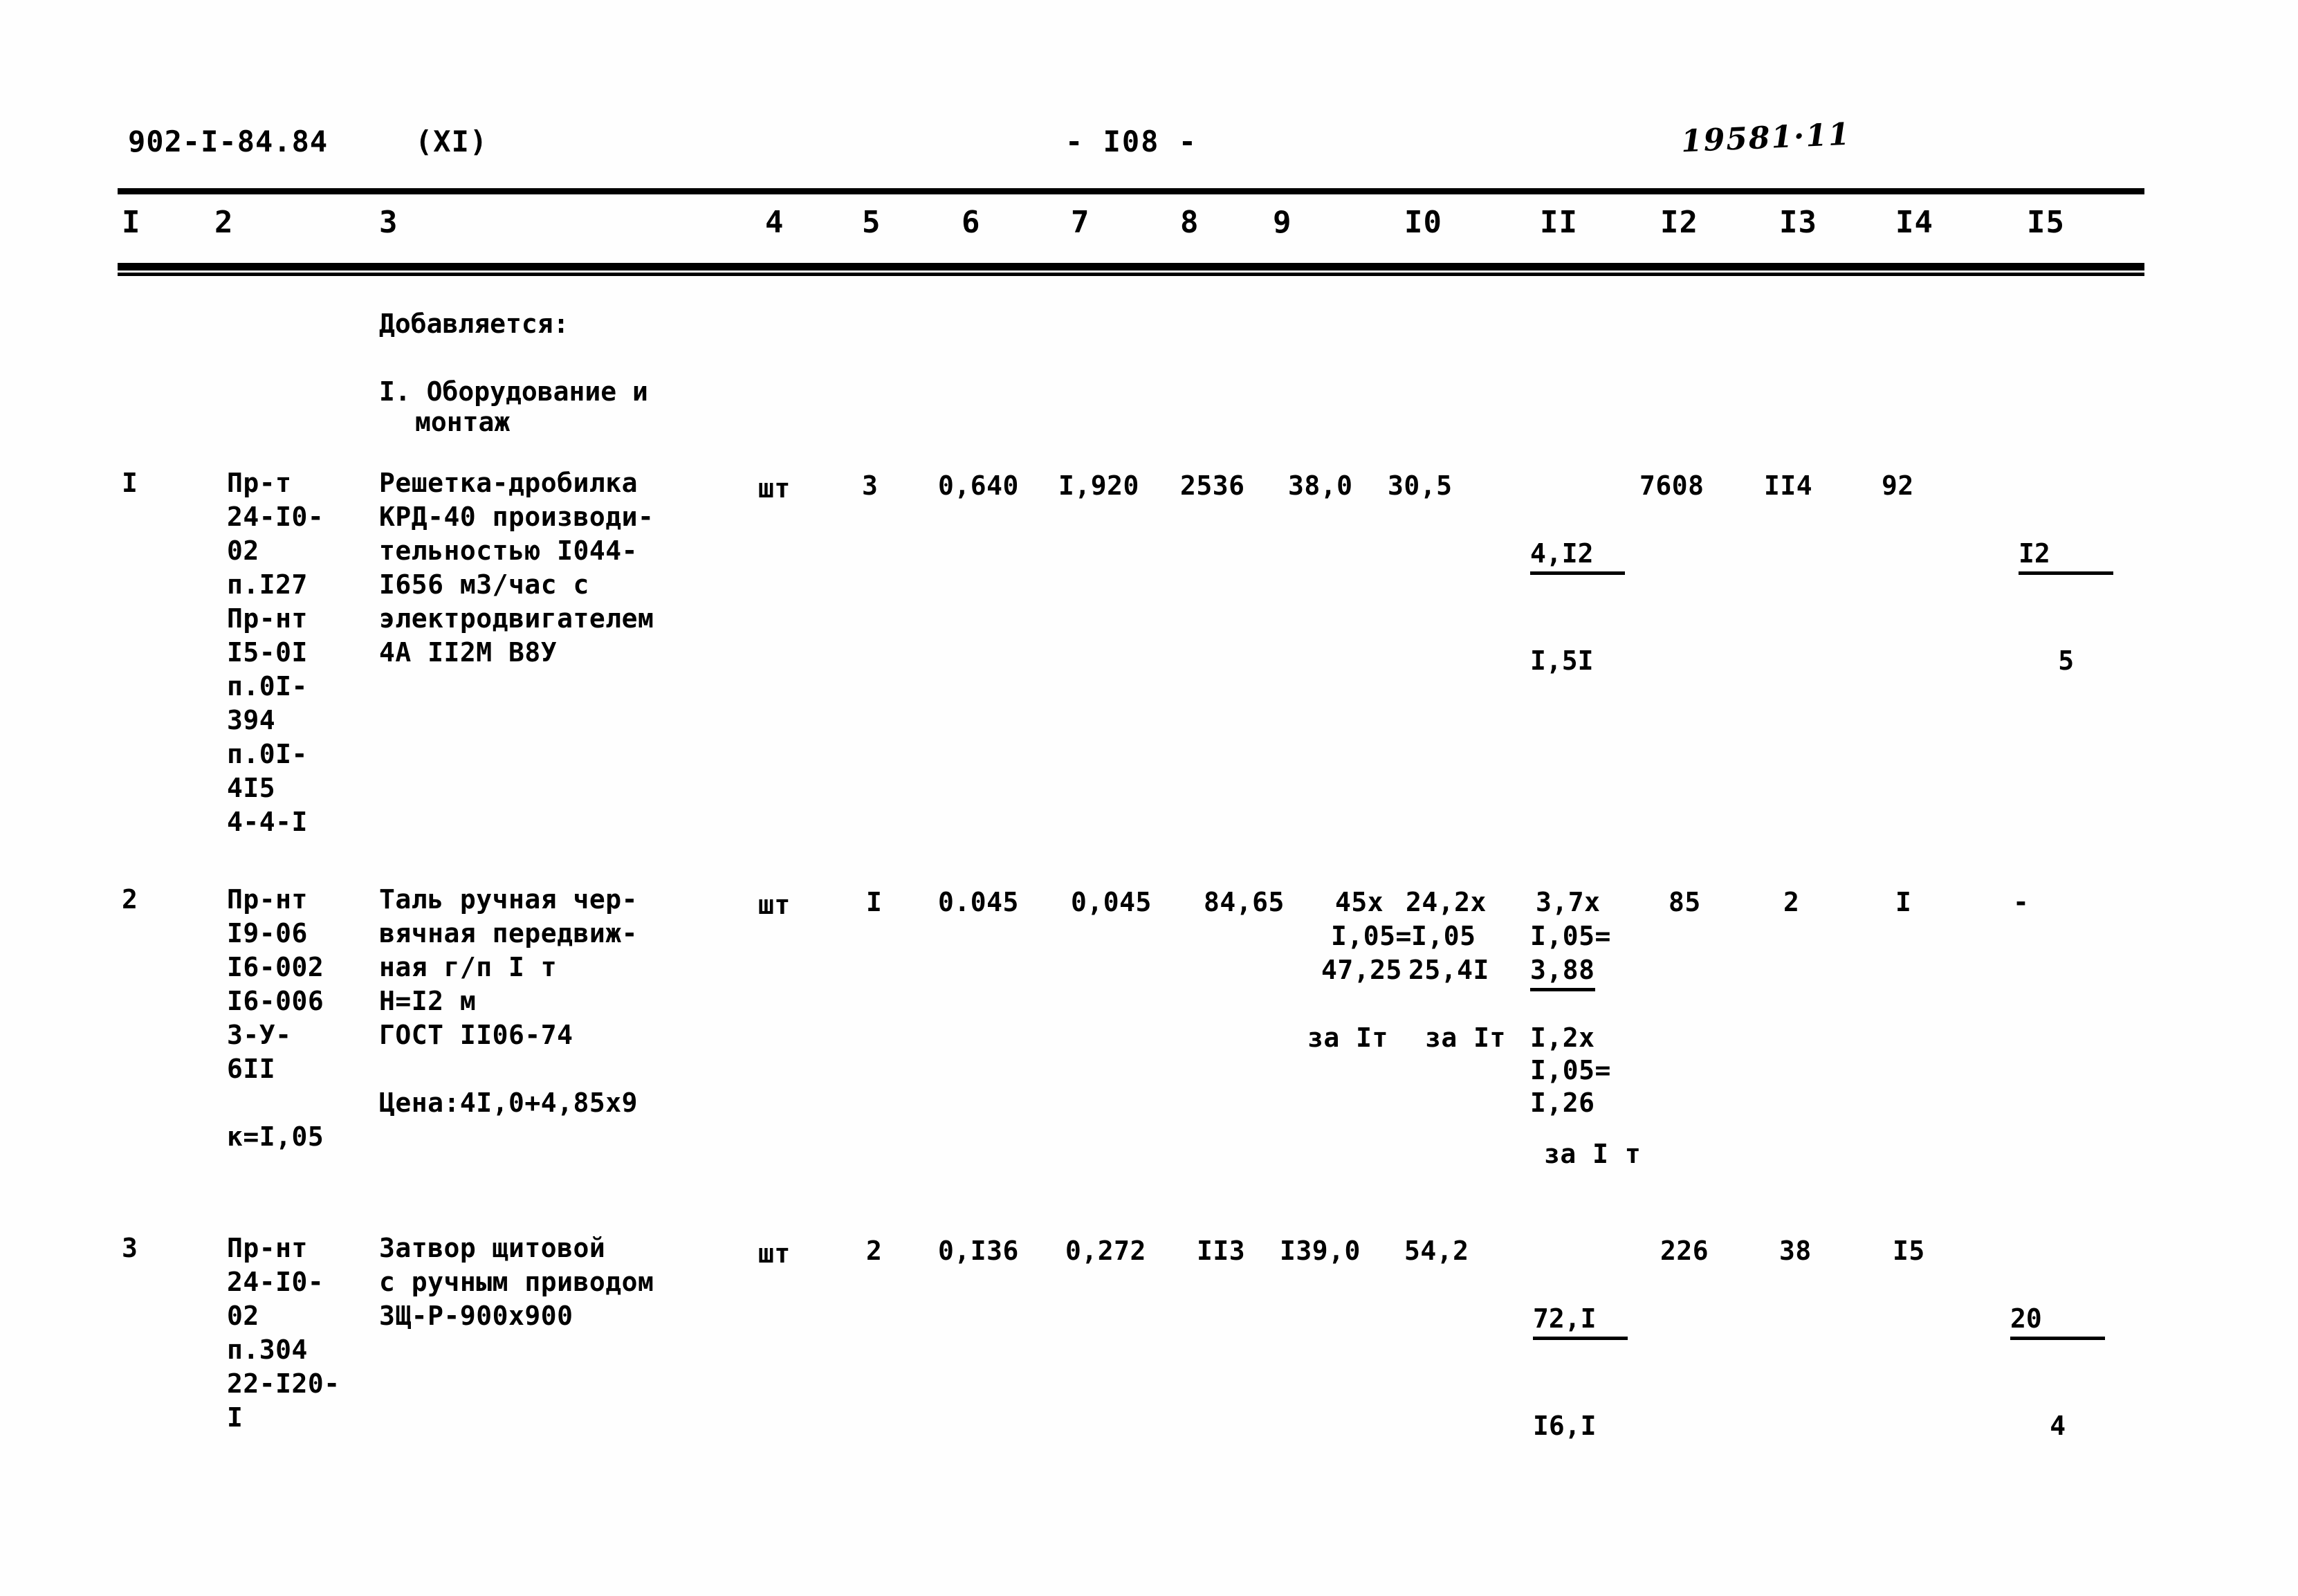 This screenshot has width=2298, height=1596. What do you see at coordinates (1909, 1251) in the screenshot?
I see `row-col14: I5` at bounding box center [1909, 1251].